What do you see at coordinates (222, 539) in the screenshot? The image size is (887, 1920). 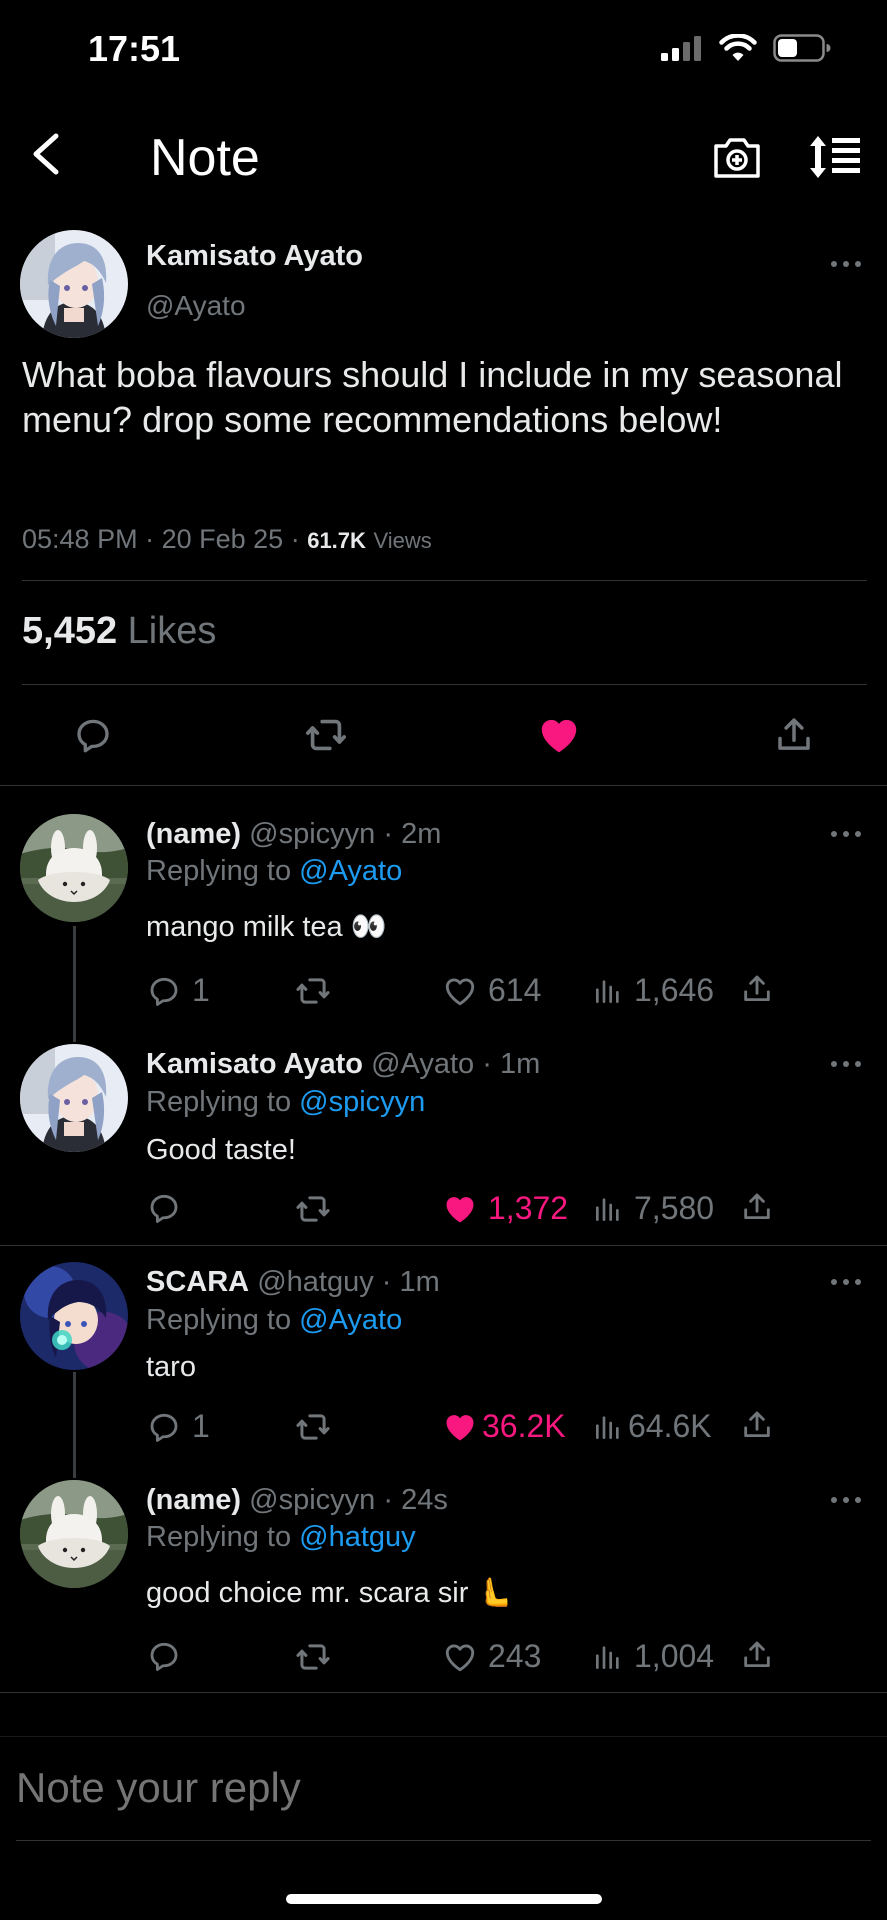 I see `post-date: 20 Feb 25` at bounding box center [222, 539].